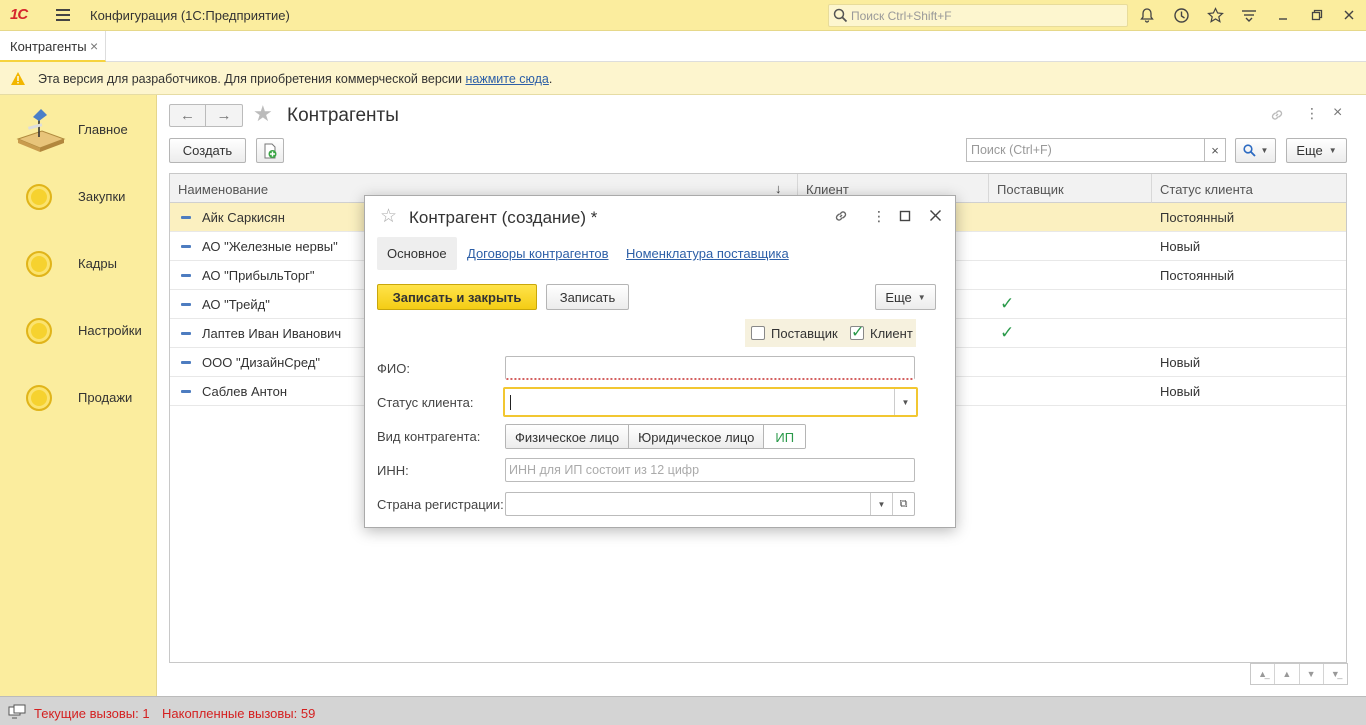  I want to click on add-document-icon, so click(270, 150).